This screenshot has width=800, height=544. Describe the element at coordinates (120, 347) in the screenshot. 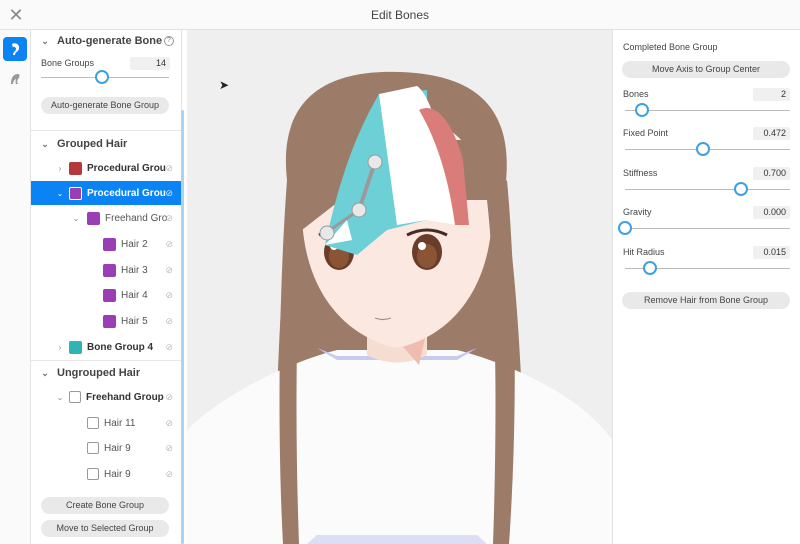

I see `group-name: Bone Group 4` at that location.